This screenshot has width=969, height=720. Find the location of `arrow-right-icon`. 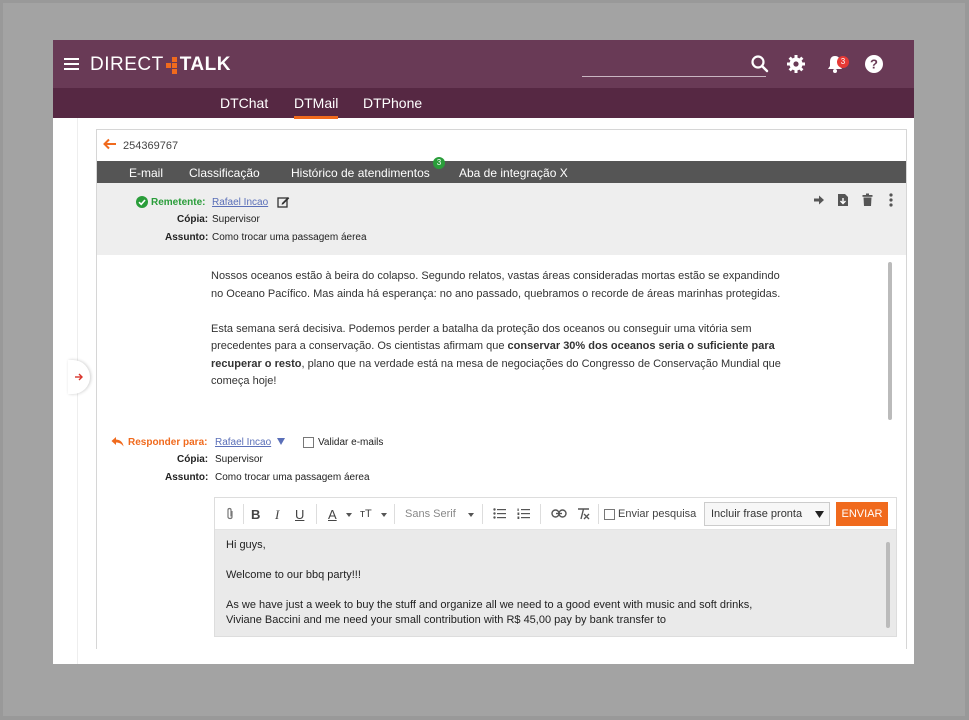

arrow-right-icon is located at coordinates (79, 377).